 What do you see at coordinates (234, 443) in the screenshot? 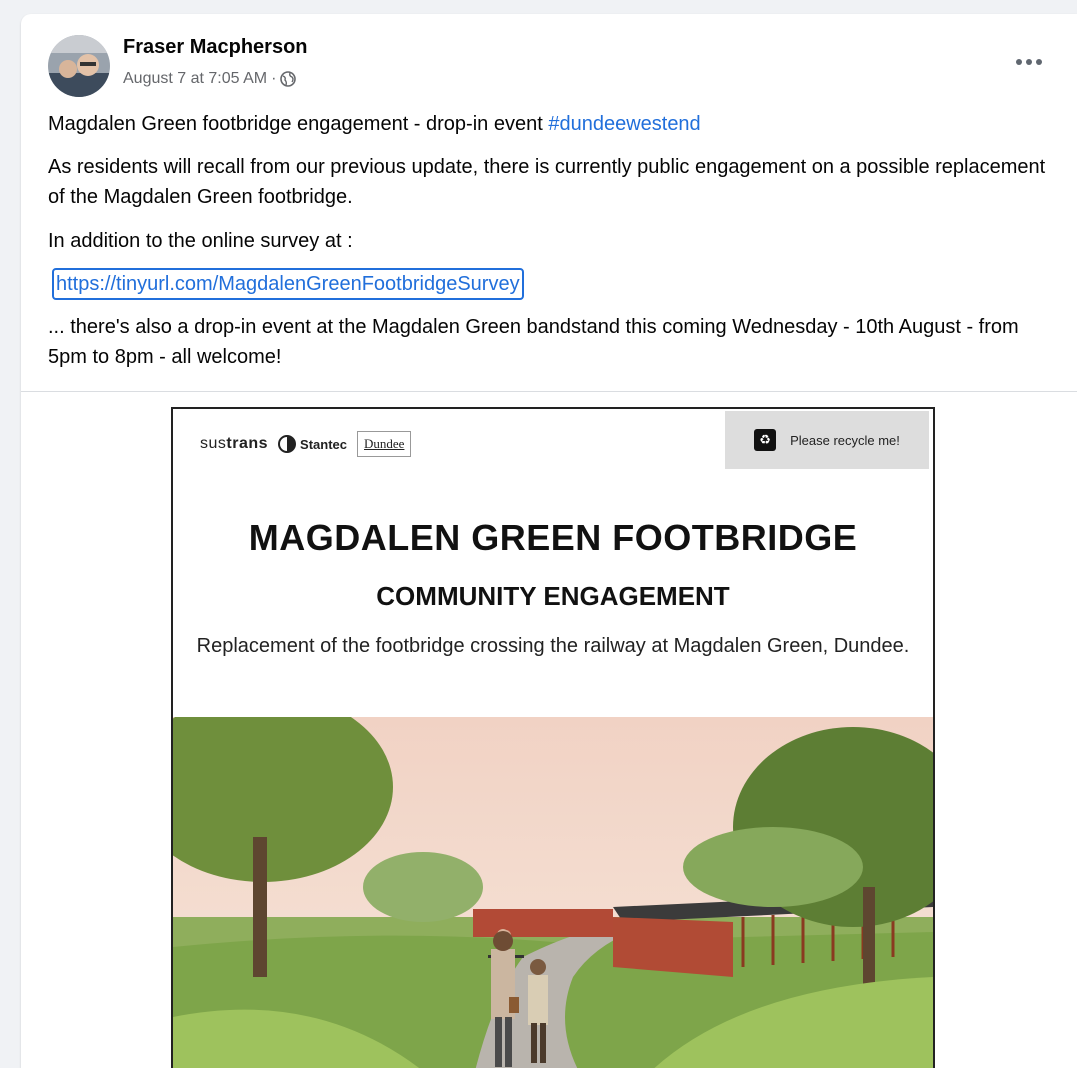
I see `sustrans-logo: sustrans` at bounding box center [234, 443].